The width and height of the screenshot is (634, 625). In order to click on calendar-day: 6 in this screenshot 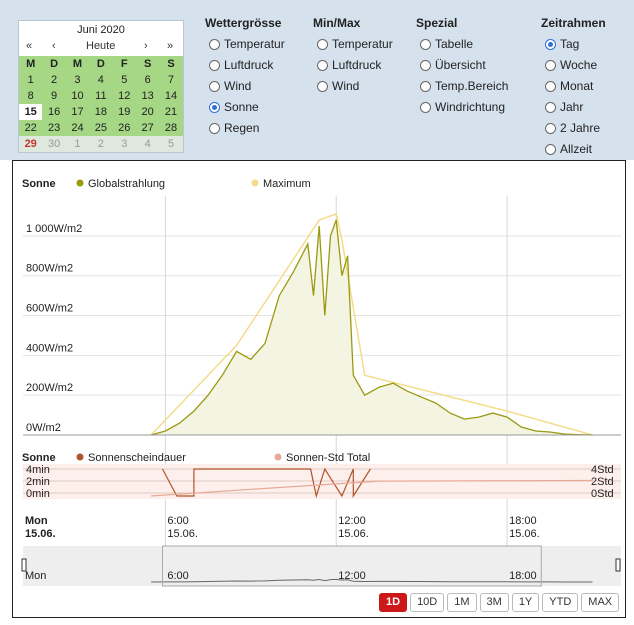, I will do `click(147, 80)`.